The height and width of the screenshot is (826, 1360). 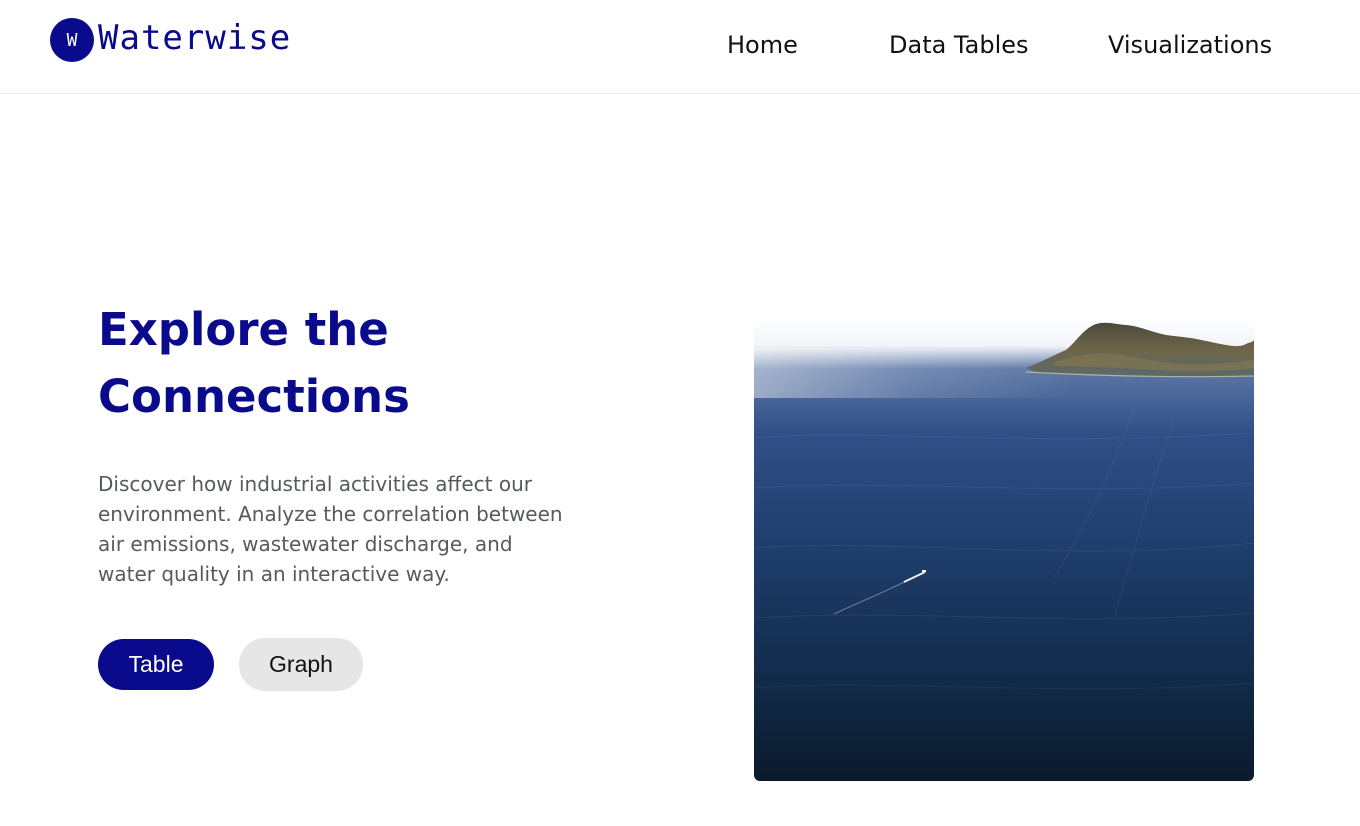 What do you see at coordinates (254, 363) in the screenshot?
I see `hero-title: Explore the Connections` at bounding box center [254, 363].